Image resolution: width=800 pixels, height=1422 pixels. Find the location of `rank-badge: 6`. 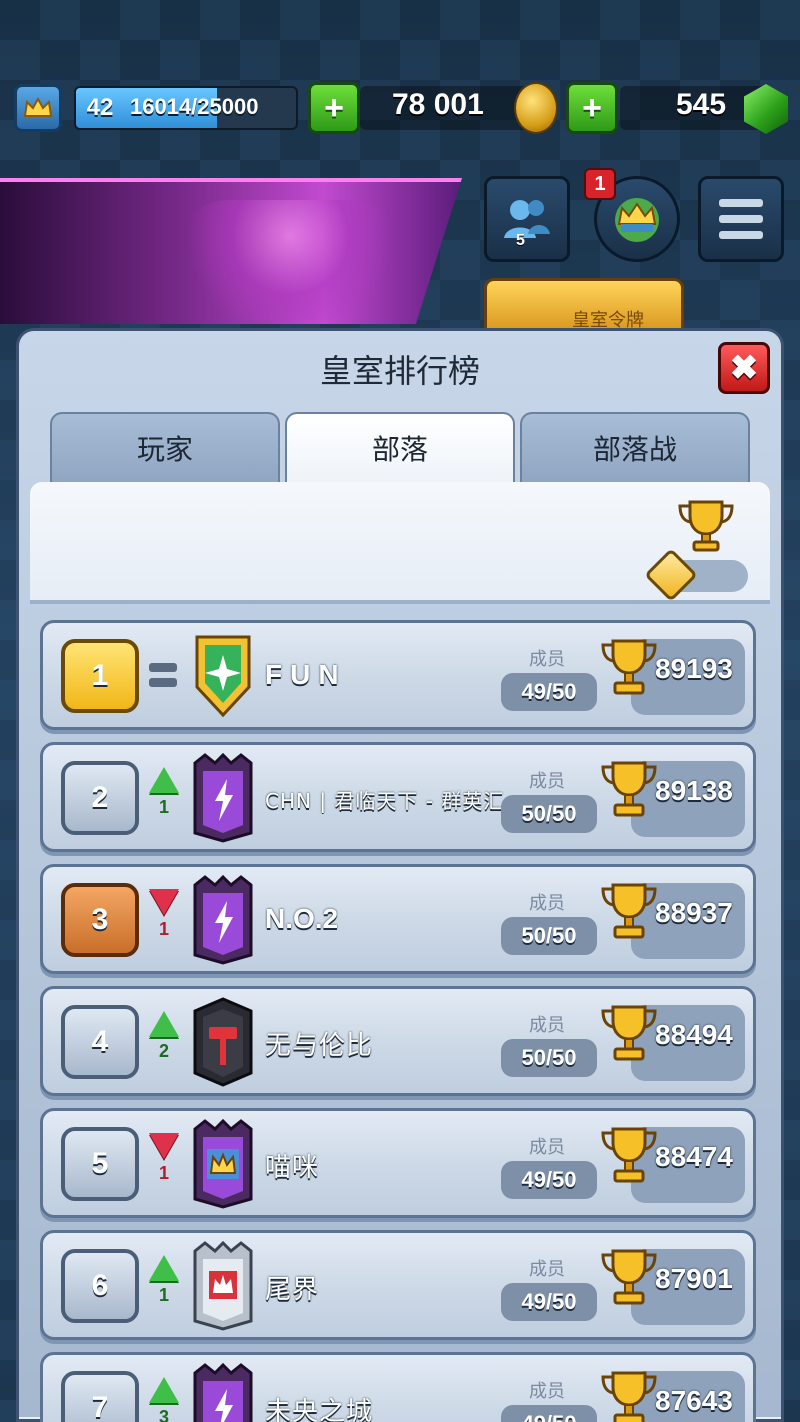

rank-badge: 6 is located at coordinates (100, 1286).